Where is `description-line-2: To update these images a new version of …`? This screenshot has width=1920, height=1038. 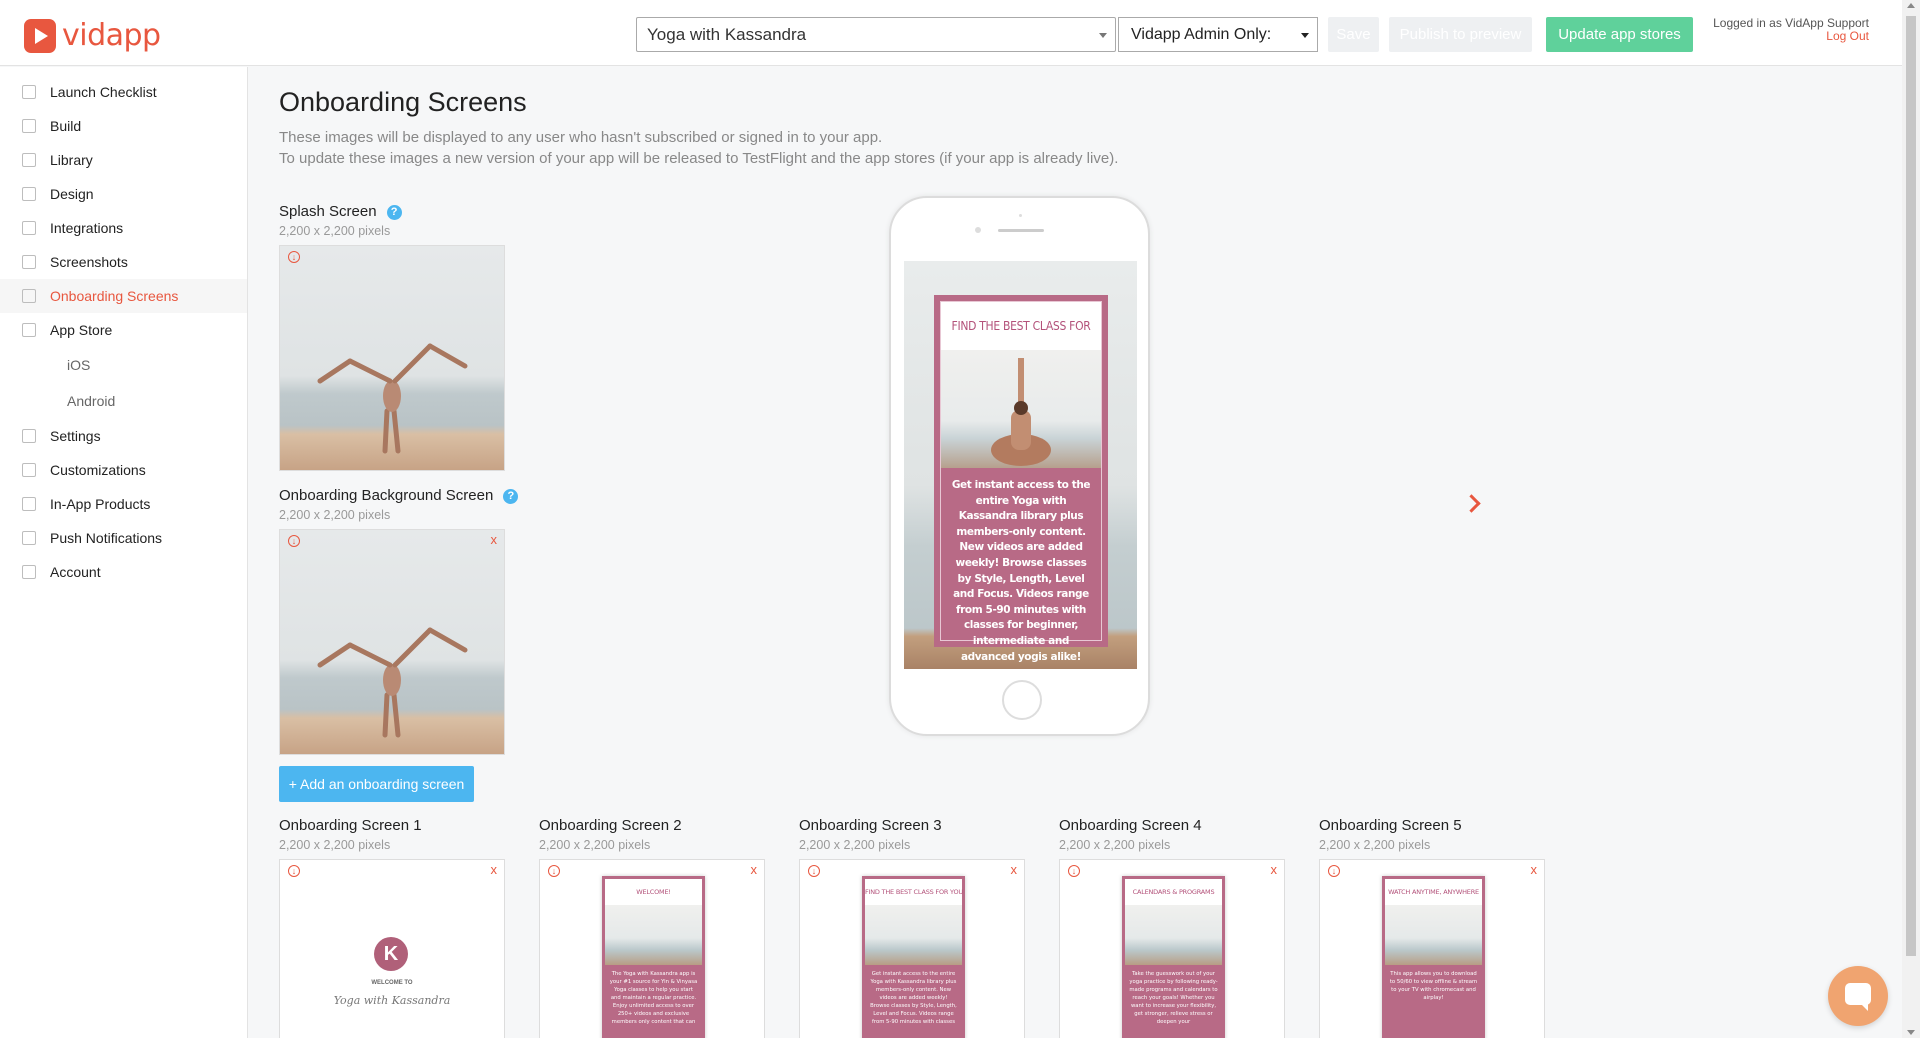
description-line-2: To update these images a new version of … is located at coordinates (699, 158).